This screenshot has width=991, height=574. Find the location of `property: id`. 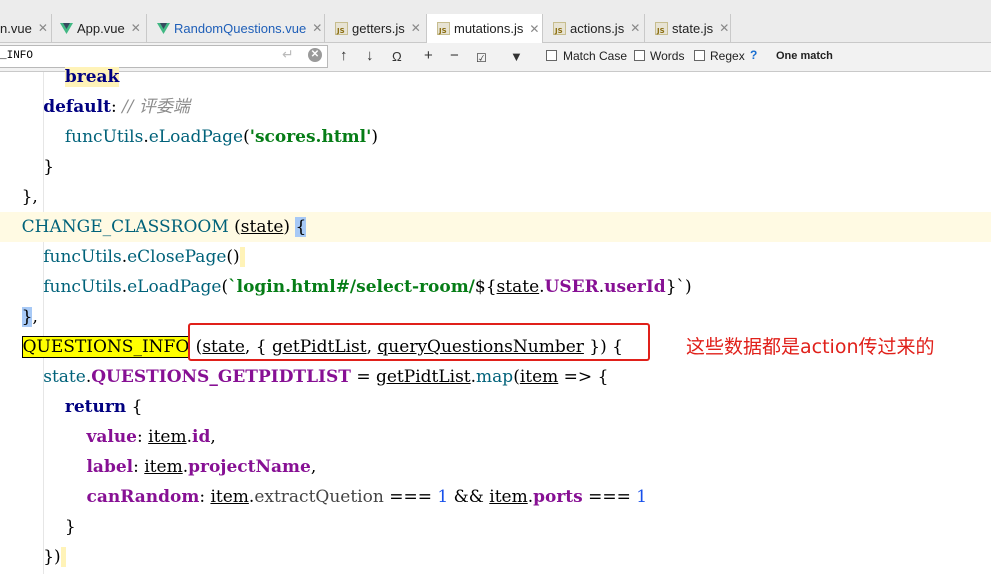

property: id is located at coordinates (201, 437).